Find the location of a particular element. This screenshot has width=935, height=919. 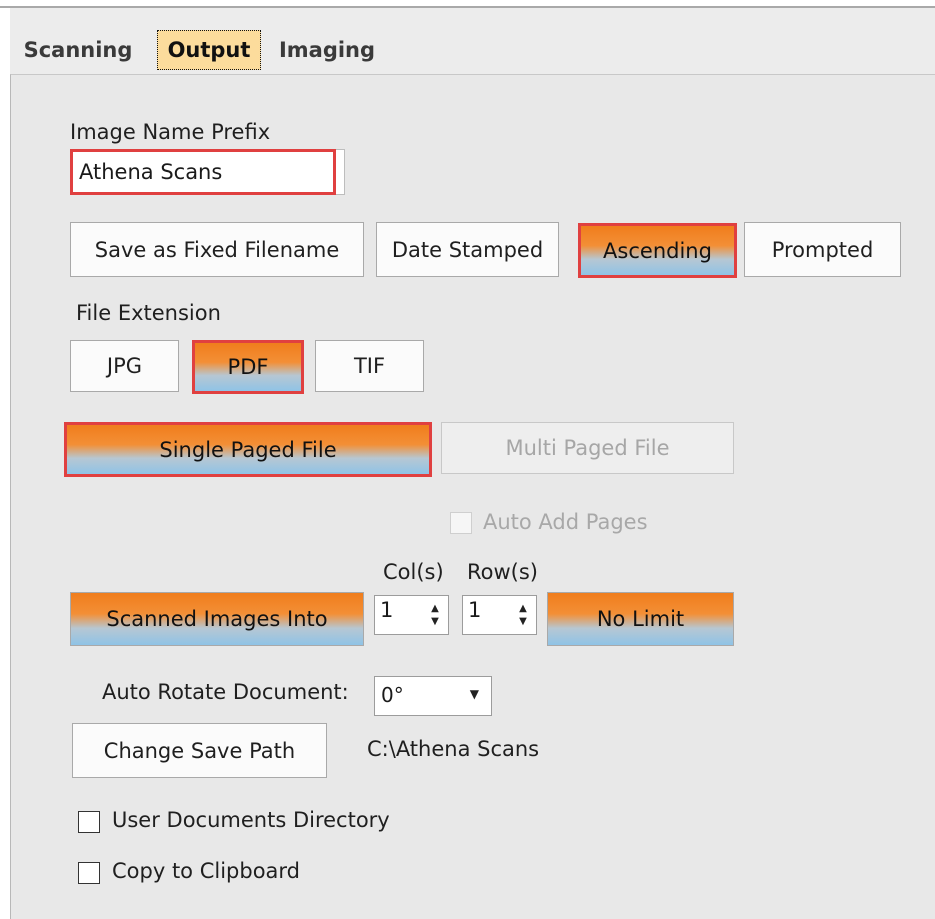

save-as-fixed-filename-button: Save as Fixed Filename is located at coordinates (217, 249).